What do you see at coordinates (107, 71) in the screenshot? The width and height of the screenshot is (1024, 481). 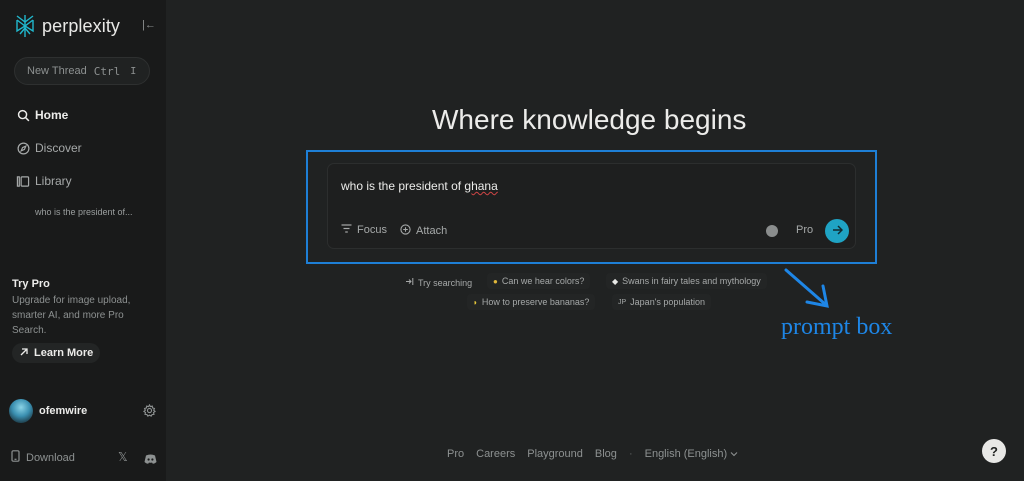 I see `shortcut-key: Ctrl` at bounding box center [107, 71].